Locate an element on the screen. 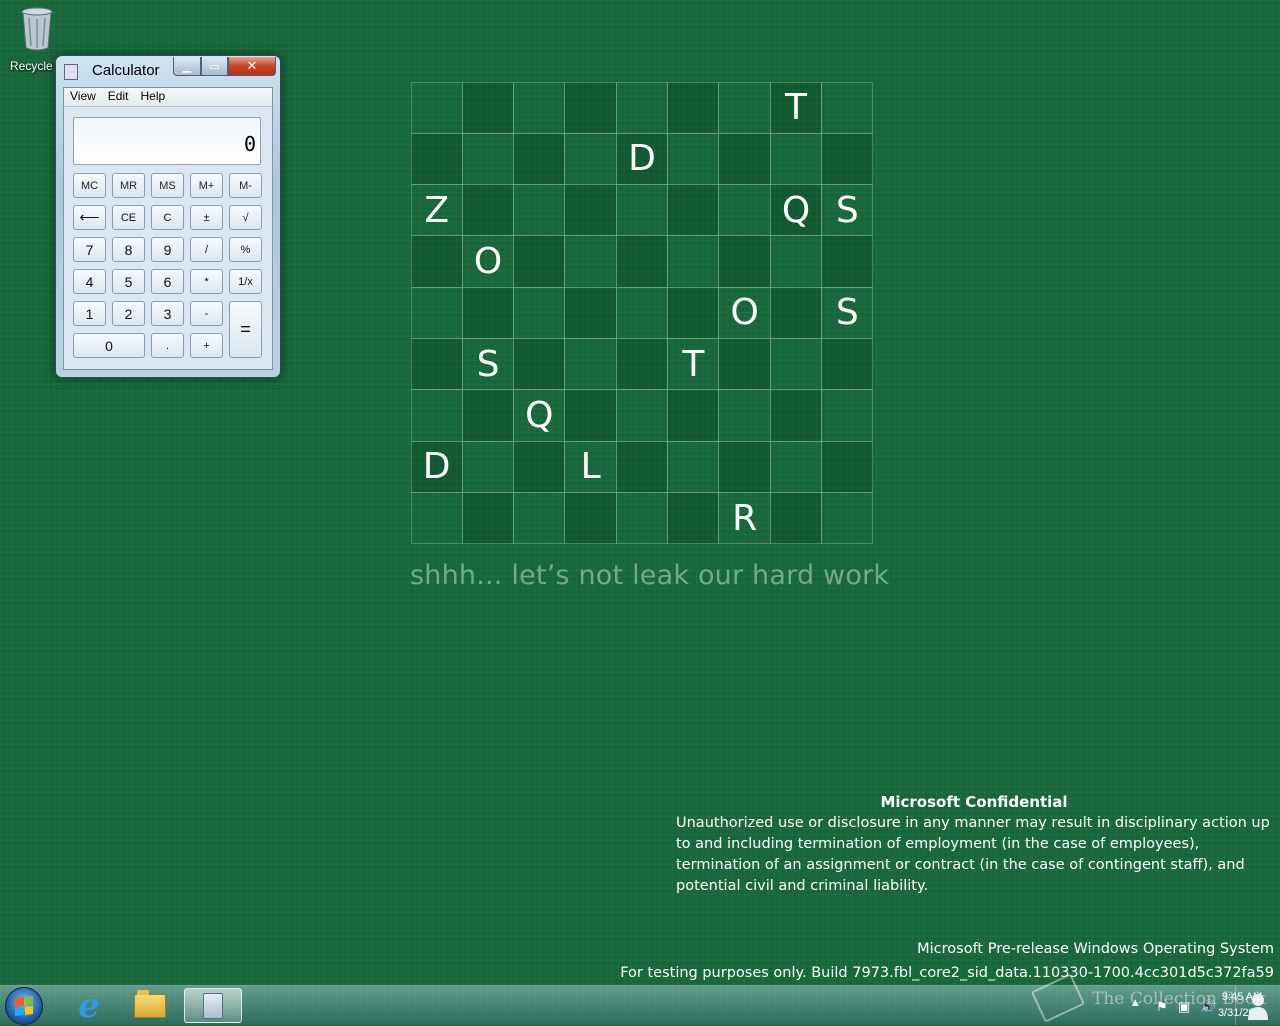  digit-3-button: 3 is located at coordinates (167, 313).